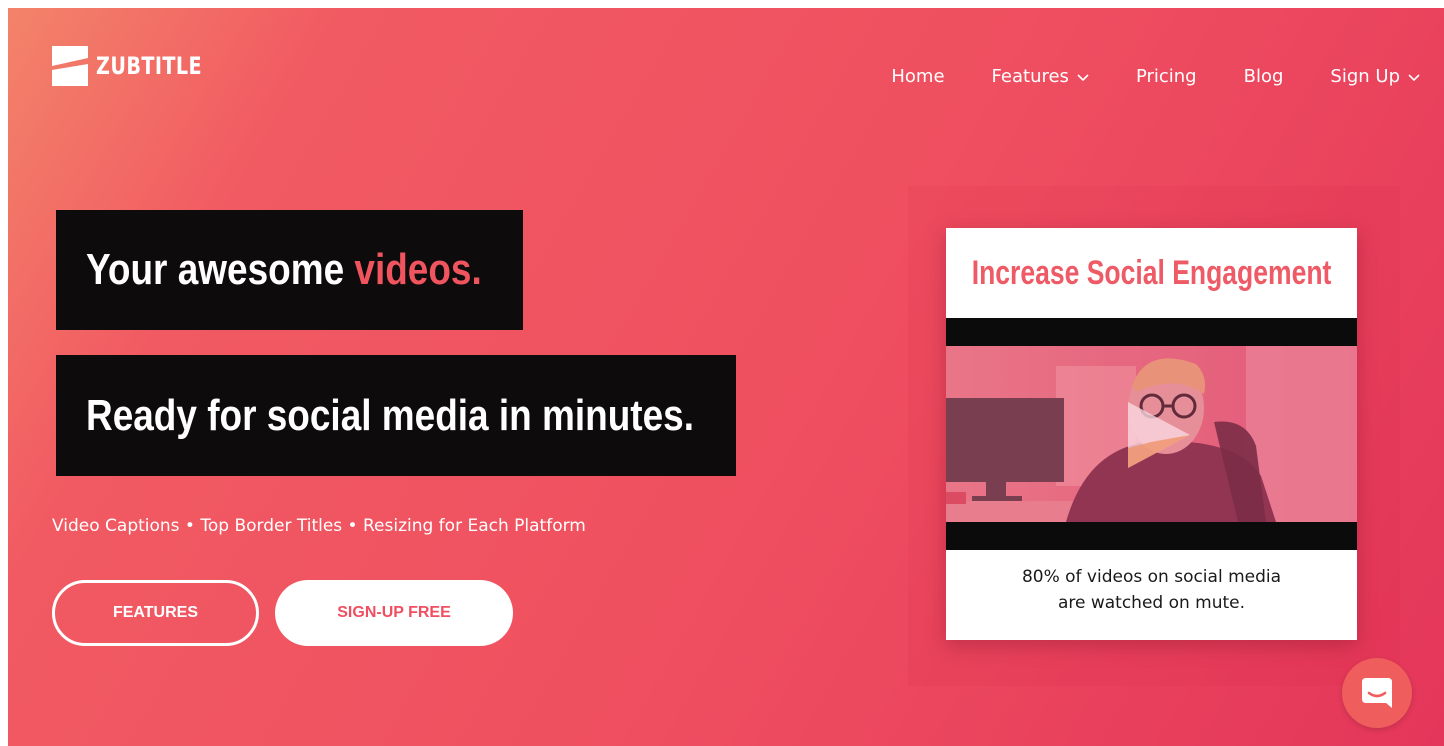  I want to click on chat-bubble-icon, so click(1377, 693).